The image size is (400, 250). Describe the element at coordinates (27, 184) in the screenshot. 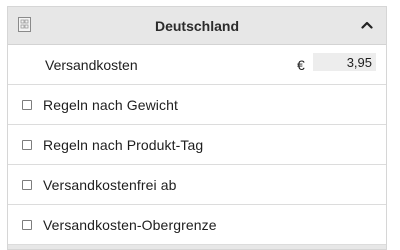

I see `free-shipping-checkbox` at that location.